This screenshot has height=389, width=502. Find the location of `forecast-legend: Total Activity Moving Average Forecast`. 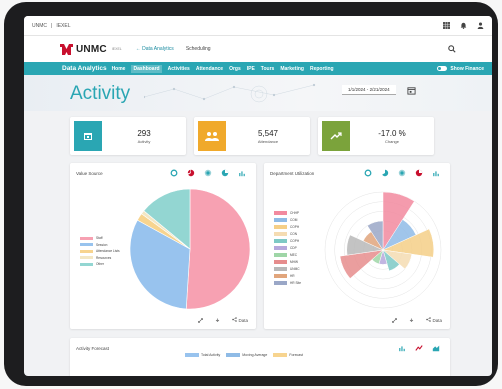

forecast-legend: Total Activity Moving Average Forecast is located at coordinates (244, 355).